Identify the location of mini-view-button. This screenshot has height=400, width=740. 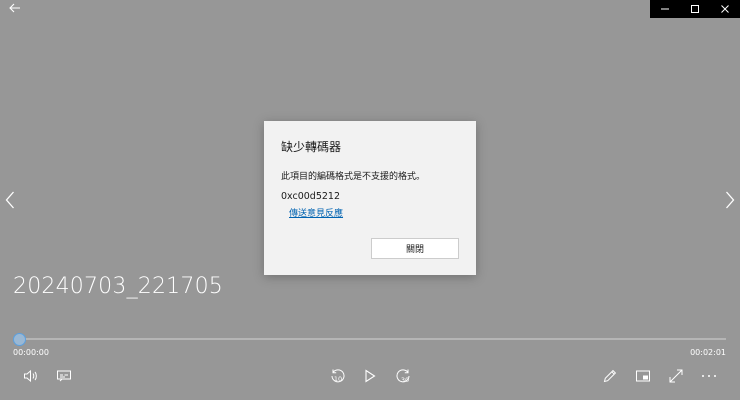
(643, 376).